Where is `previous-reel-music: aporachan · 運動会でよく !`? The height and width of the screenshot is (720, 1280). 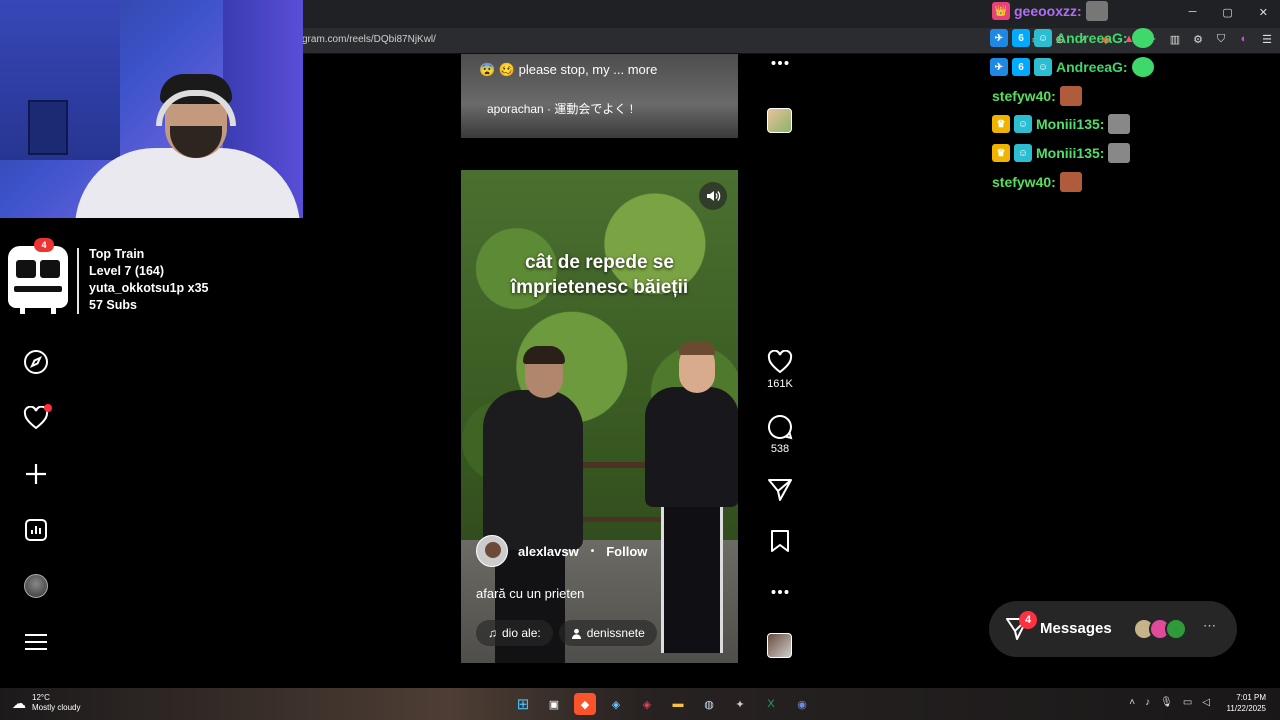
previous-reel-music: aporachan · 運動会でよく ! is located at coordinates (560, 108).